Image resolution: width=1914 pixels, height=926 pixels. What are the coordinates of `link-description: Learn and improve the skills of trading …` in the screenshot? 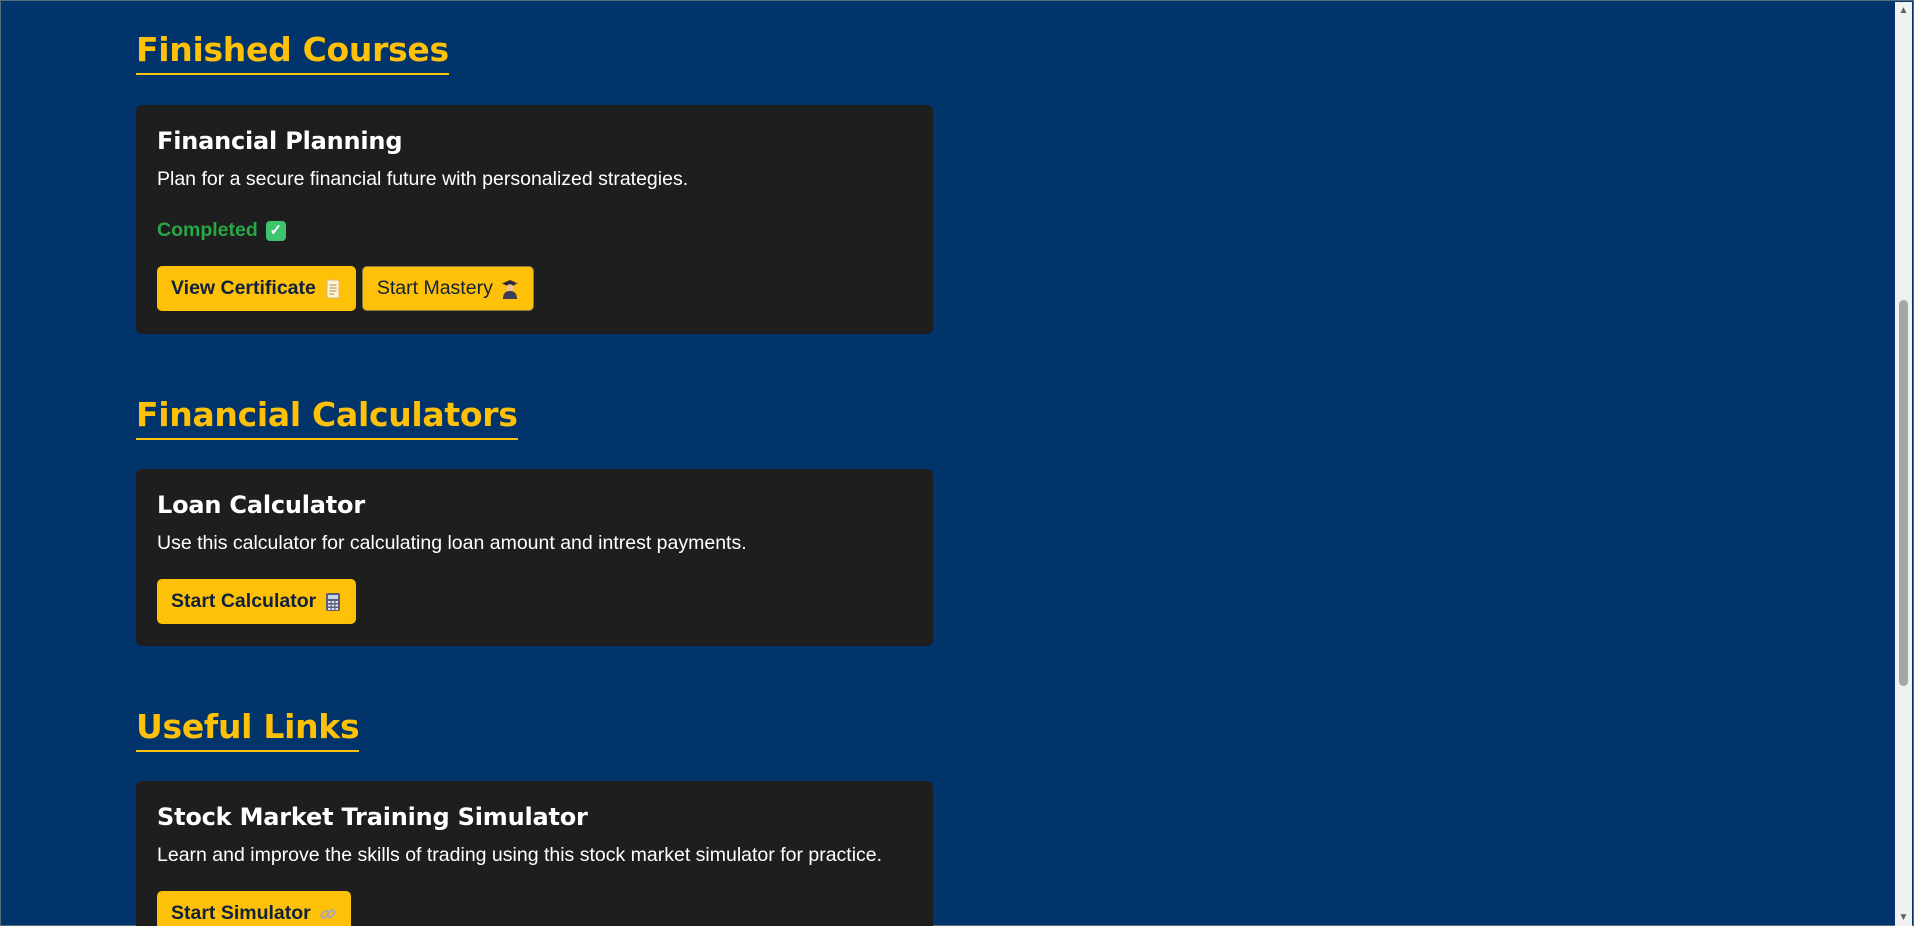 It's located at (520, 855).